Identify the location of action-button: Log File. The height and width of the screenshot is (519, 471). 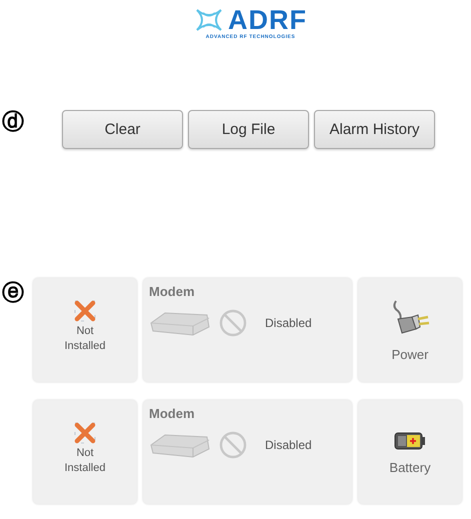
(248, 129).